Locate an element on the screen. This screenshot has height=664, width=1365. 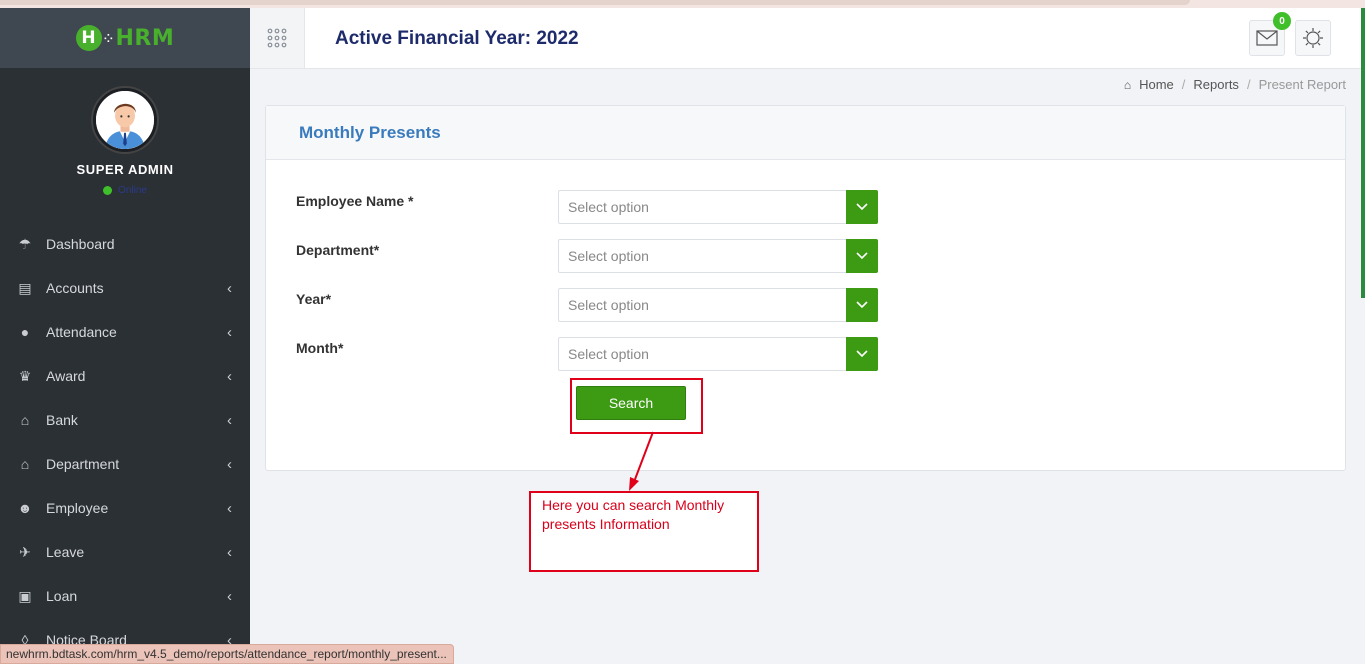
profile-name: SUPER ADMIN is located at coordinates (125, 169).